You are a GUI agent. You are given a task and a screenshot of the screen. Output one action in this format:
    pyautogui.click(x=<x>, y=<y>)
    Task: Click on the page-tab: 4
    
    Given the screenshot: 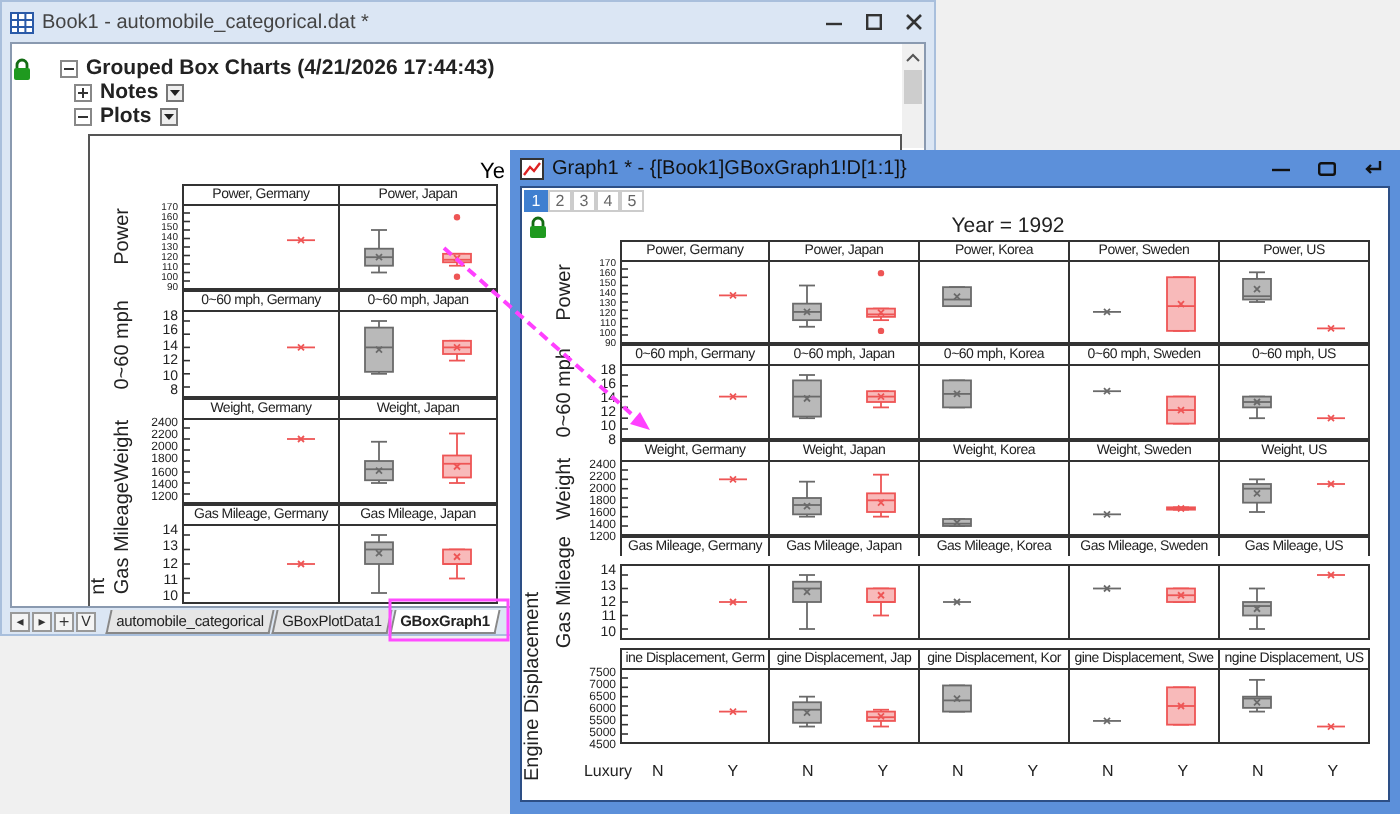 What is the action you would take?
    pyautogui.click(x=608, y=201)
    